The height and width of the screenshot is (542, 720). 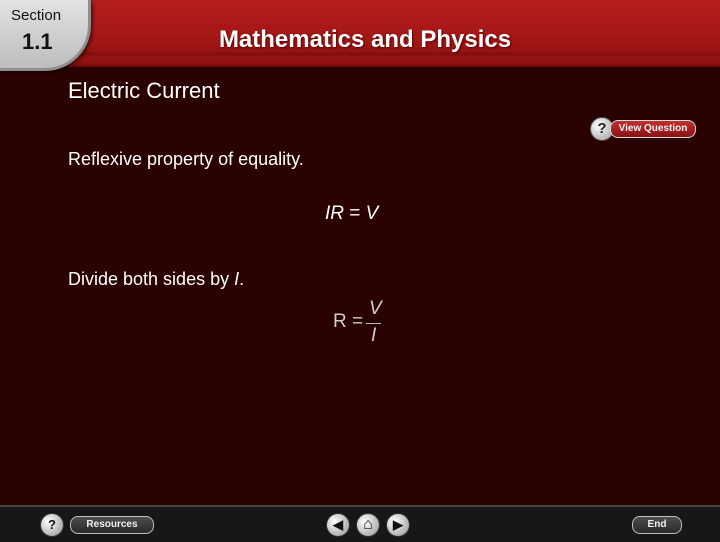 I want to click on fraction-numerator: V, so click(x=375, y=308).